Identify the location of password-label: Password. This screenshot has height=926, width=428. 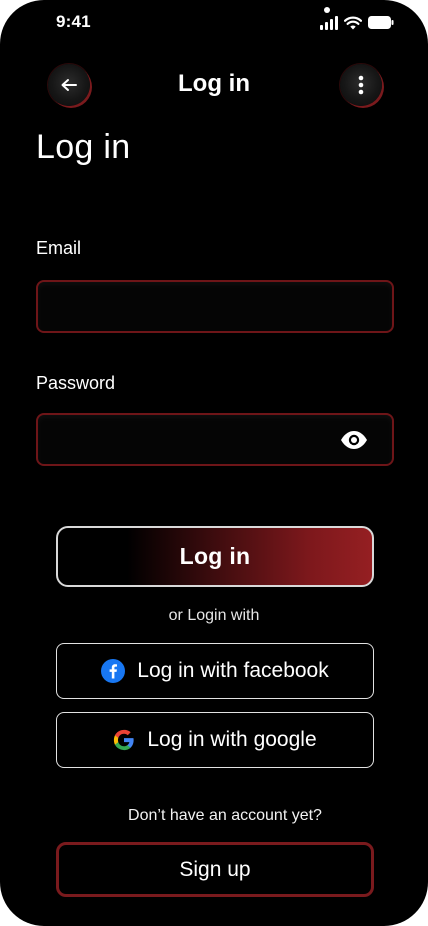
(76, 383).